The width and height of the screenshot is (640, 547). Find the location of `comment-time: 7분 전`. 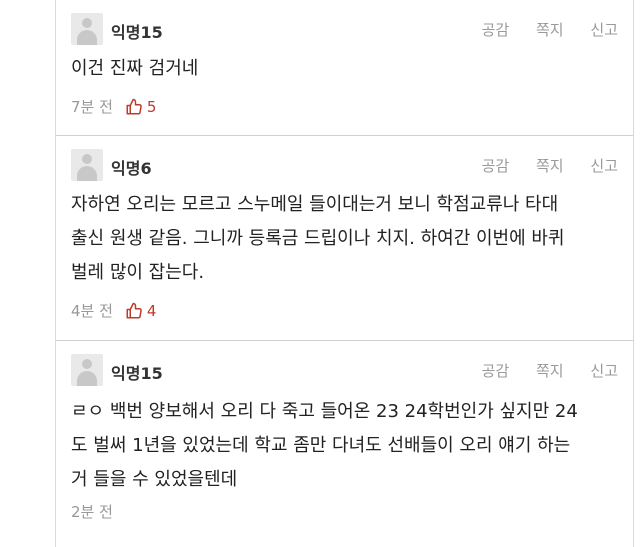

comment-time: 7분 전 is located at coordinates (92, 107).